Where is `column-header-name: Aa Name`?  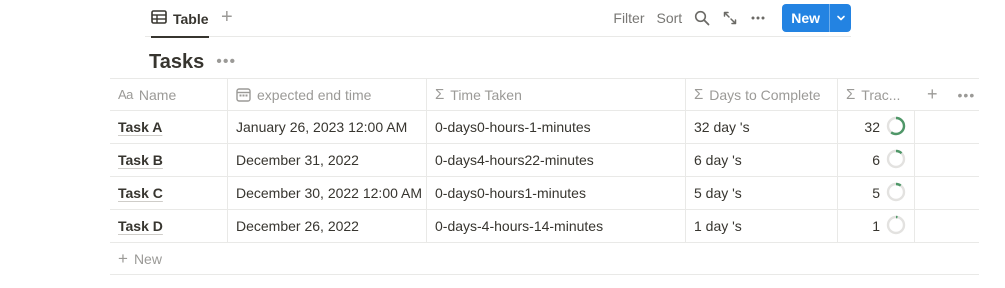 column-header-name: Aa Name is located at coordinates (169, 94).